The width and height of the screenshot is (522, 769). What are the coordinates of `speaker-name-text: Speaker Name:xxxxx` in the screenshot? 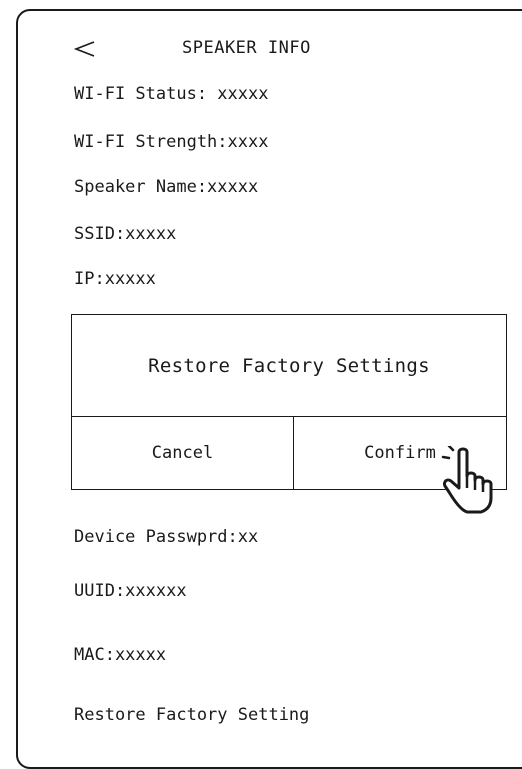 It's located at (166, 187).